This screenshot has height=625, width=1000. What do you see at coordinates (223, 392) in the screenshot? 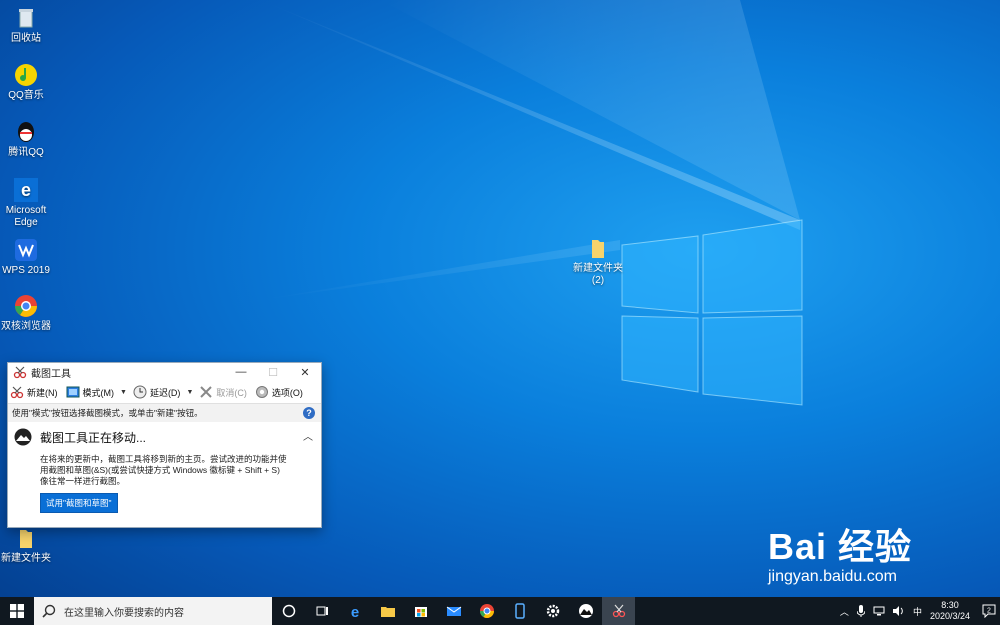
I see `cancel-button: 取消(C)` at bounding box center [223, 392].